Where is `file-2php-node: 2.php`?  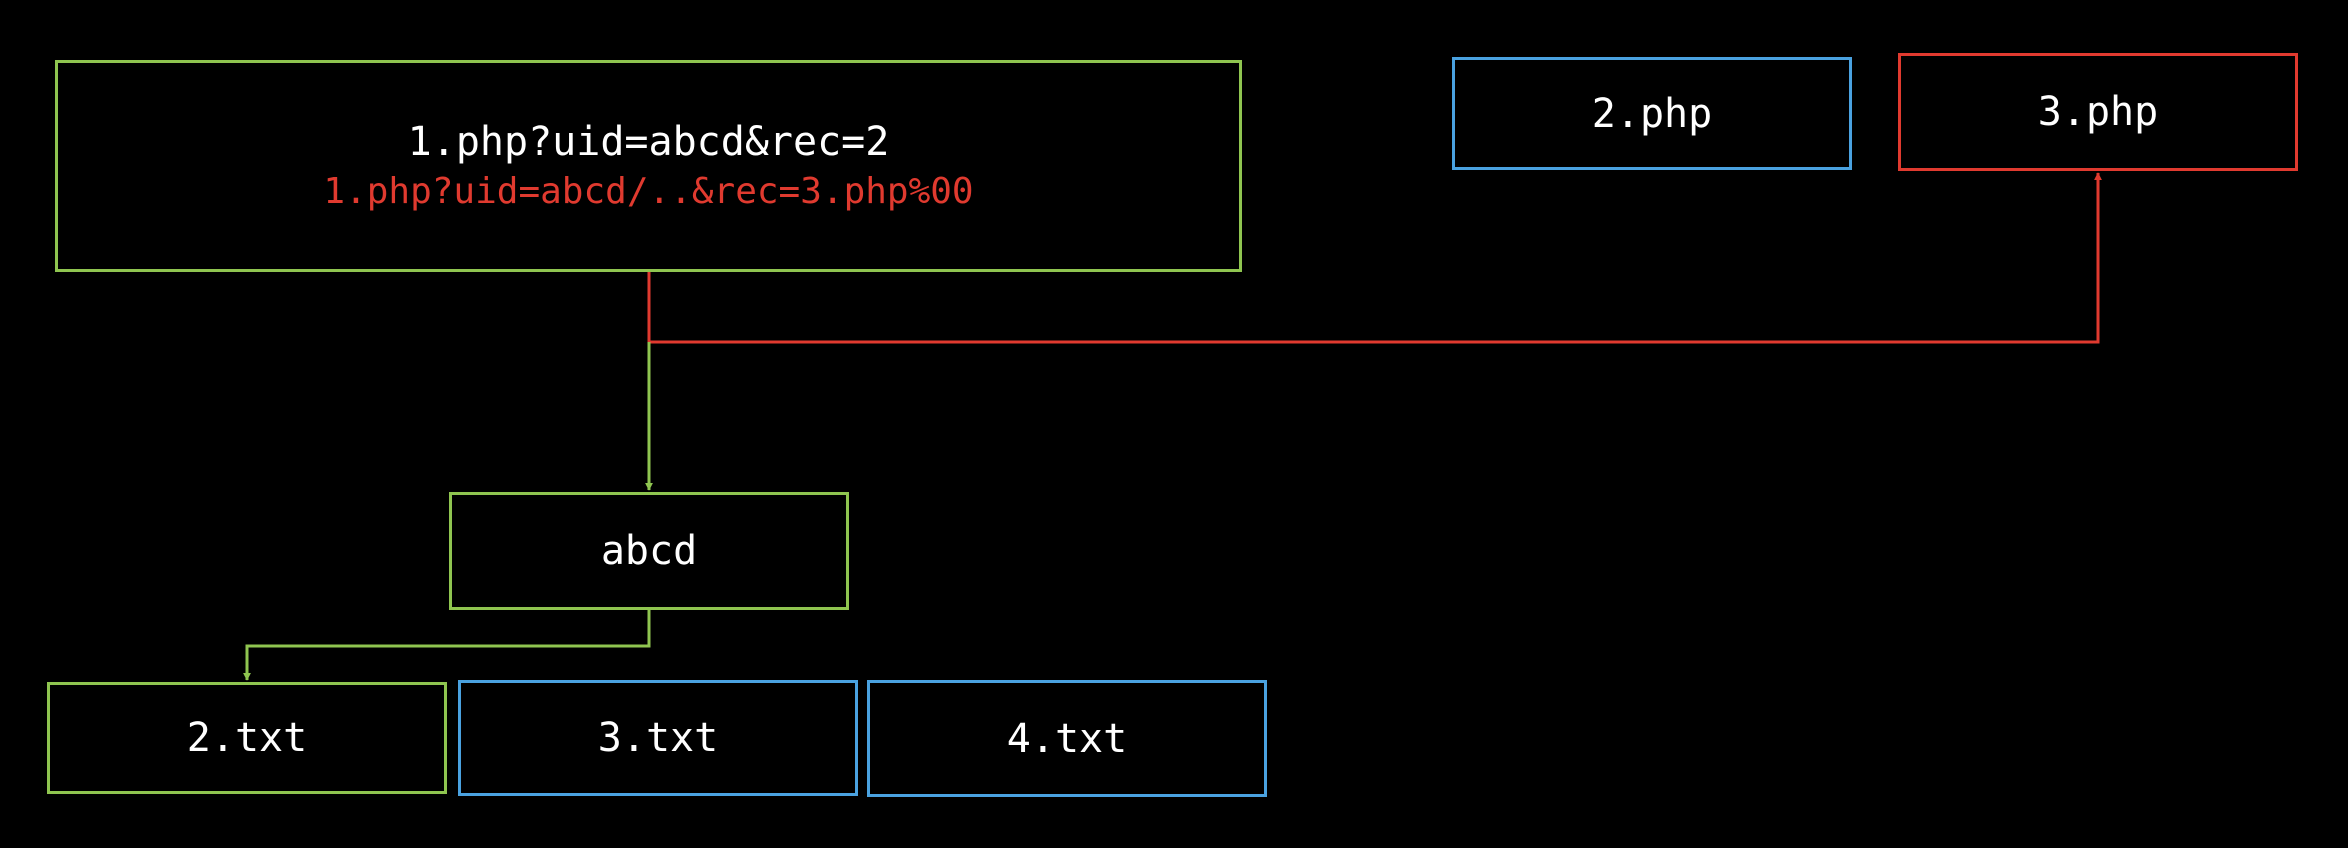 file-2php-node: 2.php is located at coordinates (1652, 113).